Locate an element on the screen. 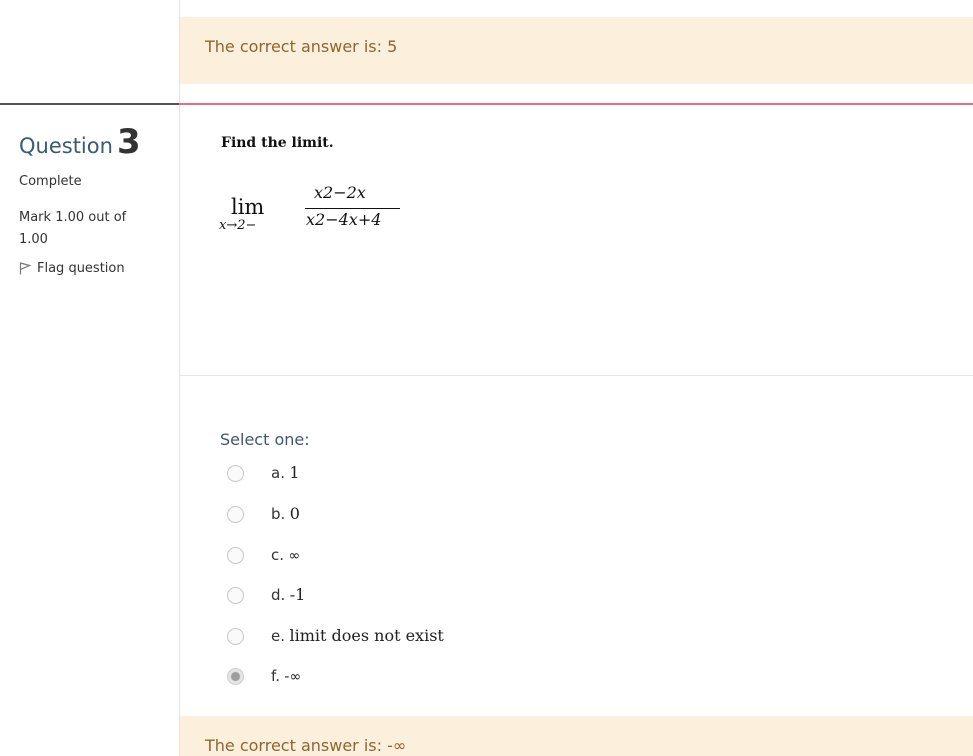 Image resolution: width=973 pixels, height=756 pixels. question-info: Question 3 is located at coordinates (94, 142).